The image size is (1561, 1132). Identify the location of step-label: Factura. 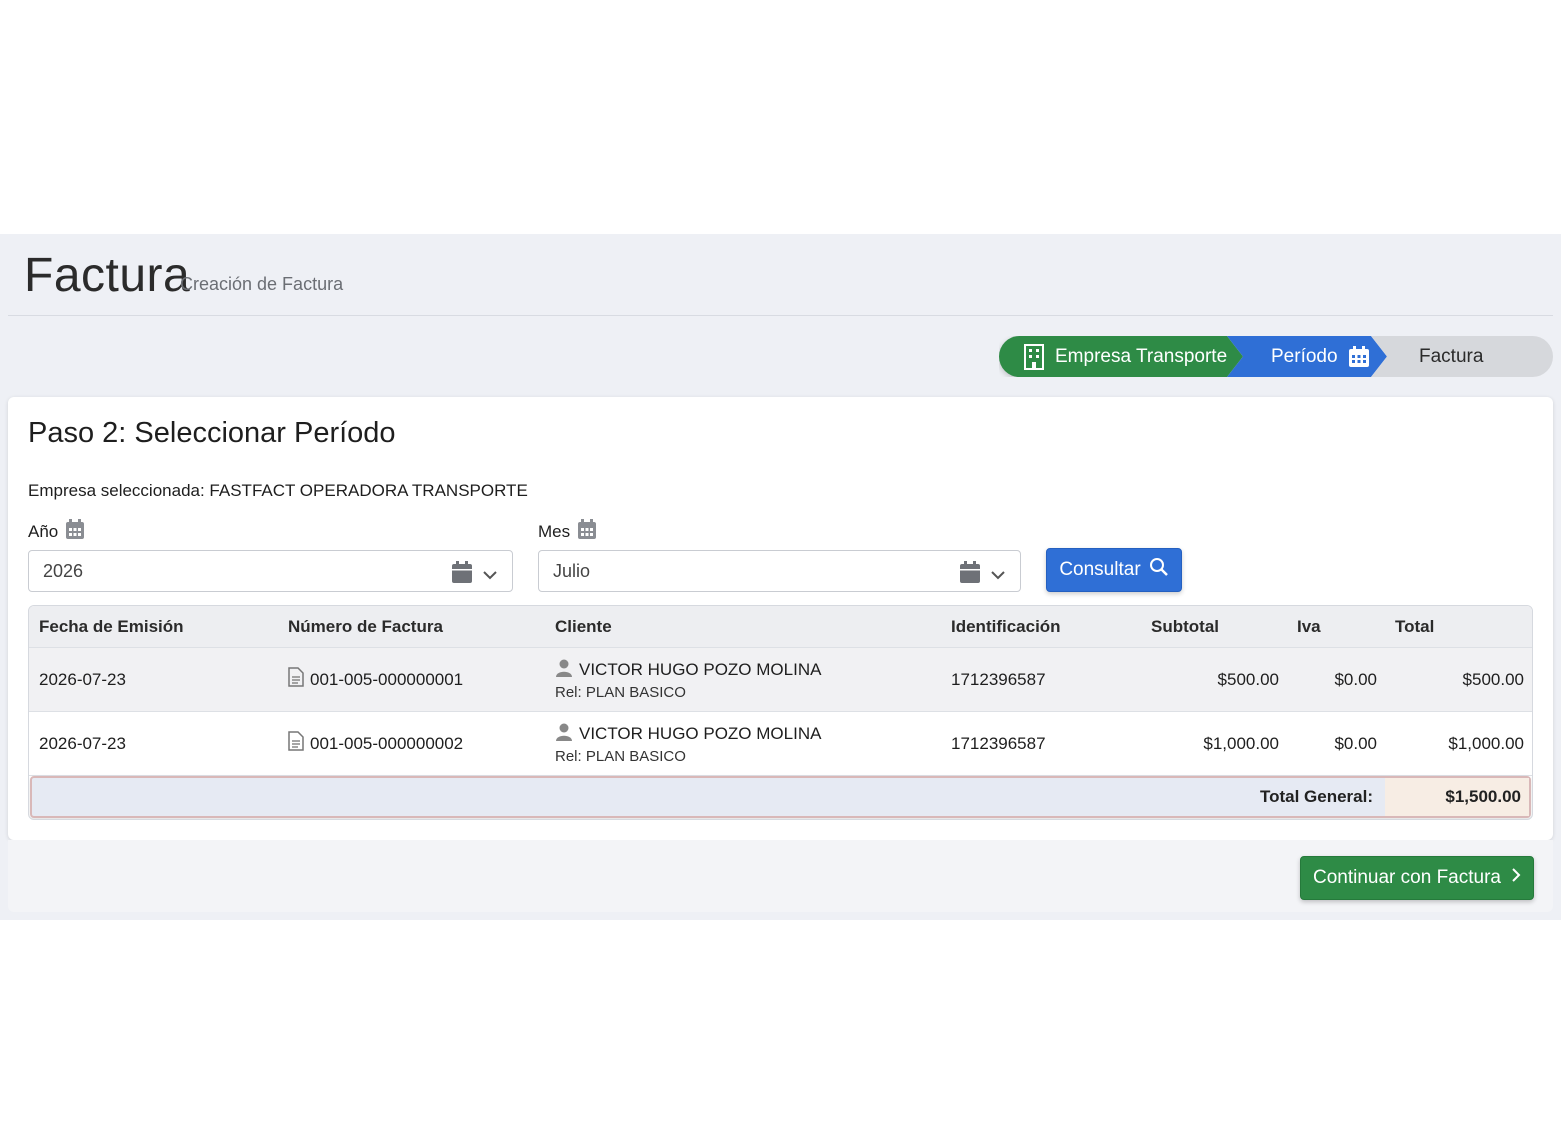
(1451, 356).